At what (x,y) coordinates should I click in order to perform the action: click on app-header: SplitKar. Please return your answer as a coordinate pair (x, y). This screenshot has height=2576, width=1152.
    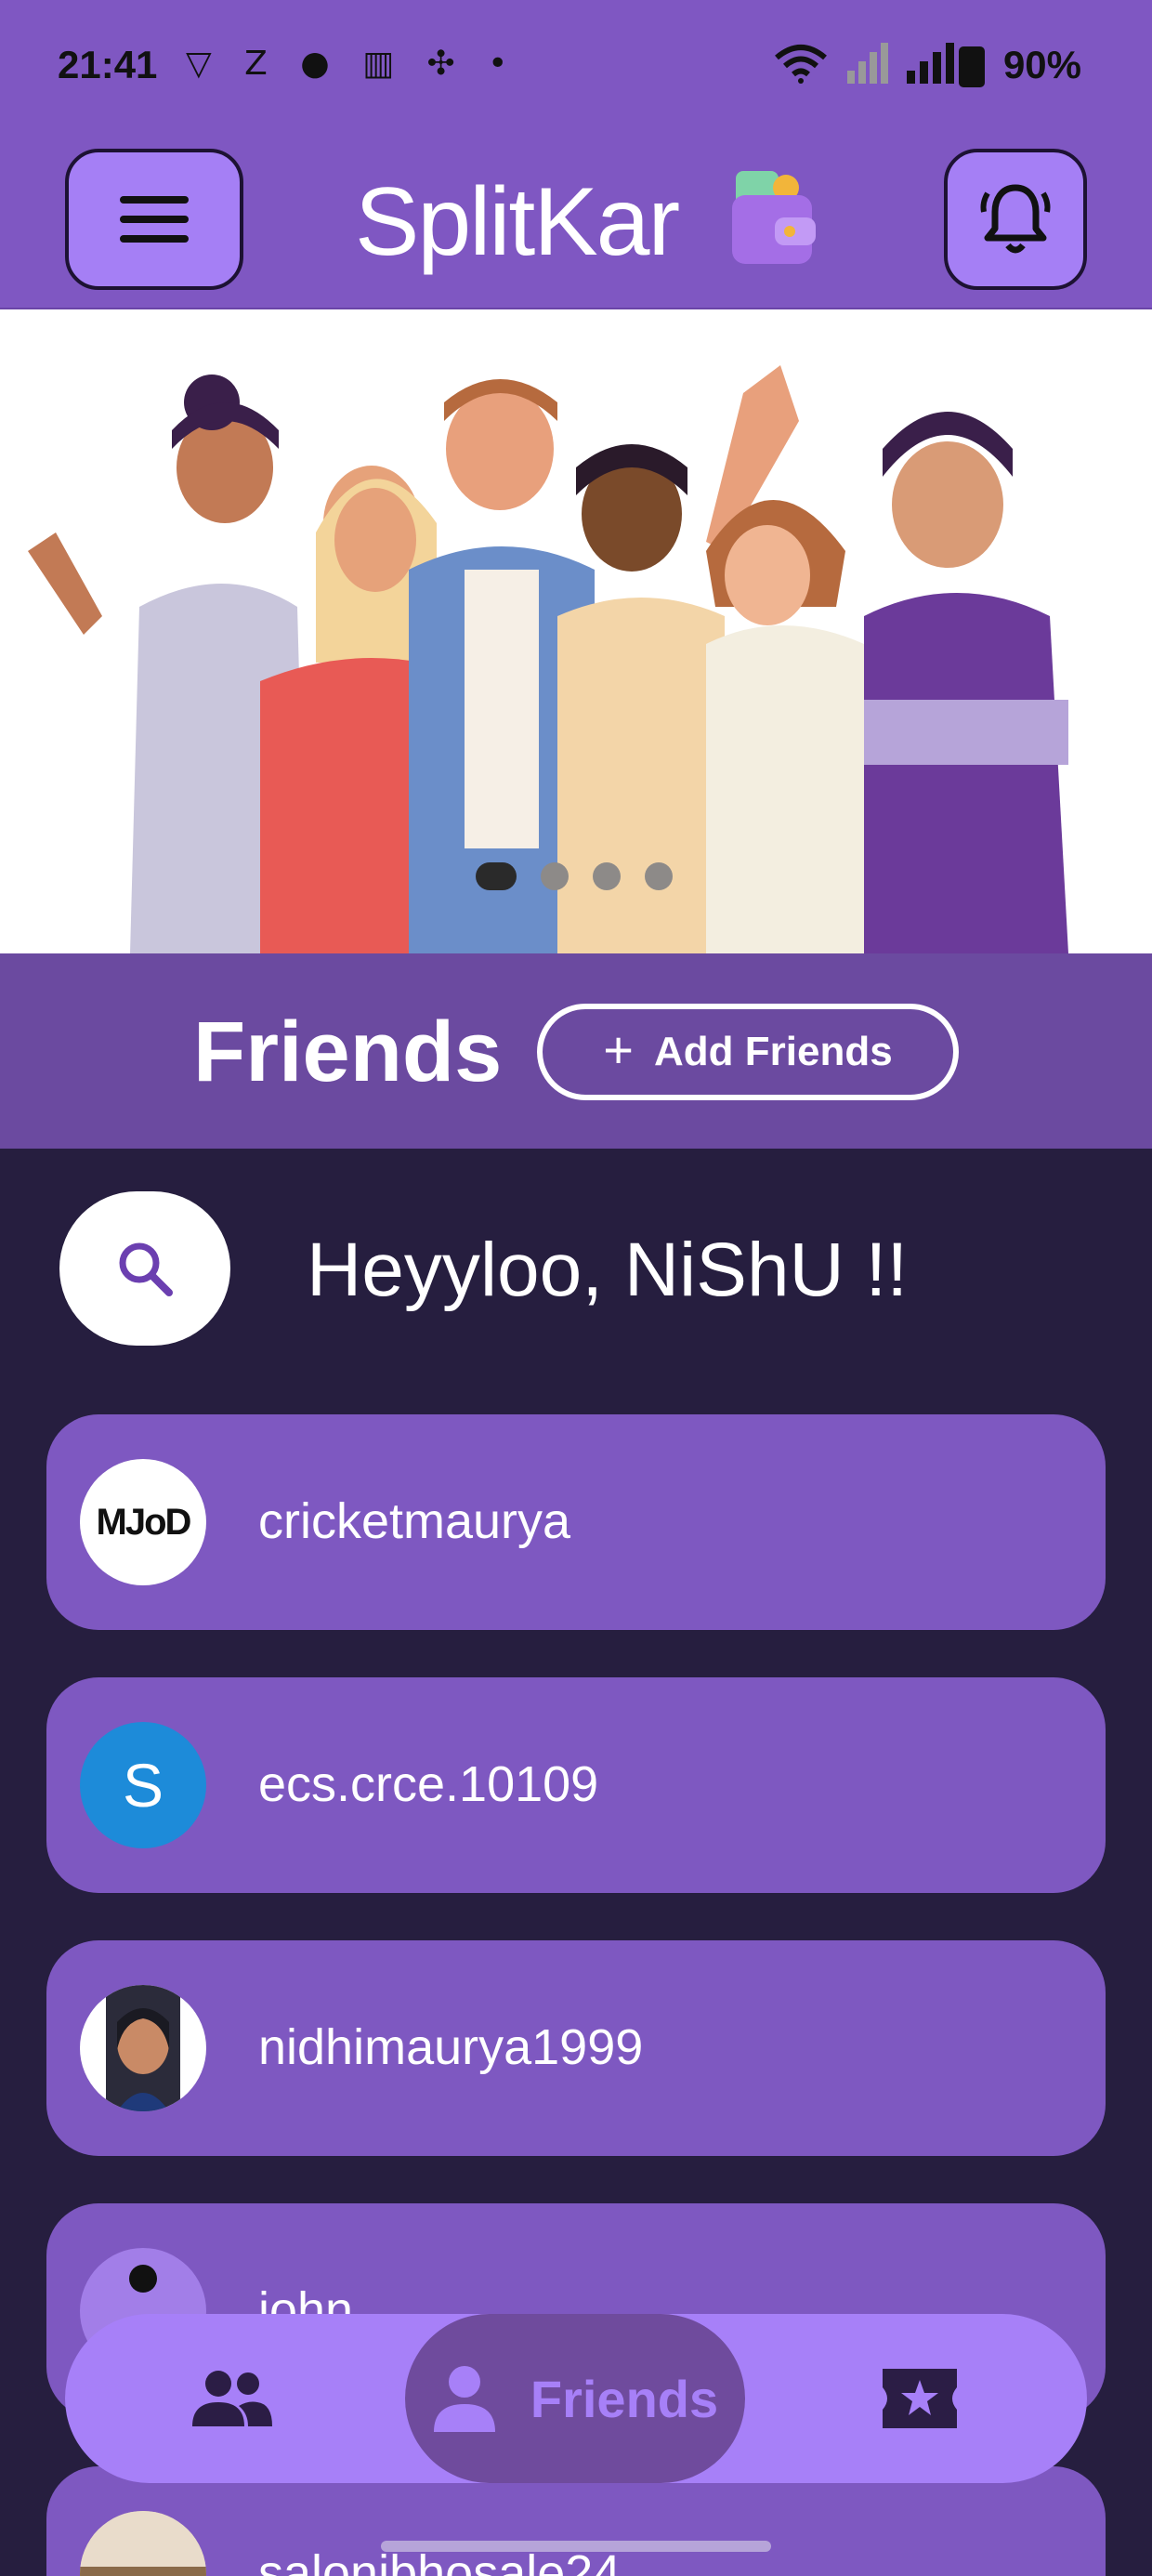
    Looking at the image, I should click on (576, 224).